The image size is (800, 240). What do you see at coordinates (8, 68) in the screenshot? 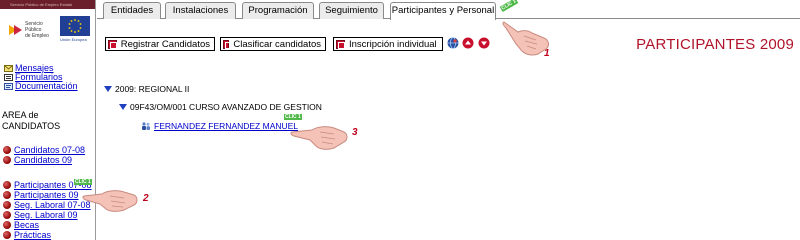
I see `envelope-icon` at bounding box center [8, 68].